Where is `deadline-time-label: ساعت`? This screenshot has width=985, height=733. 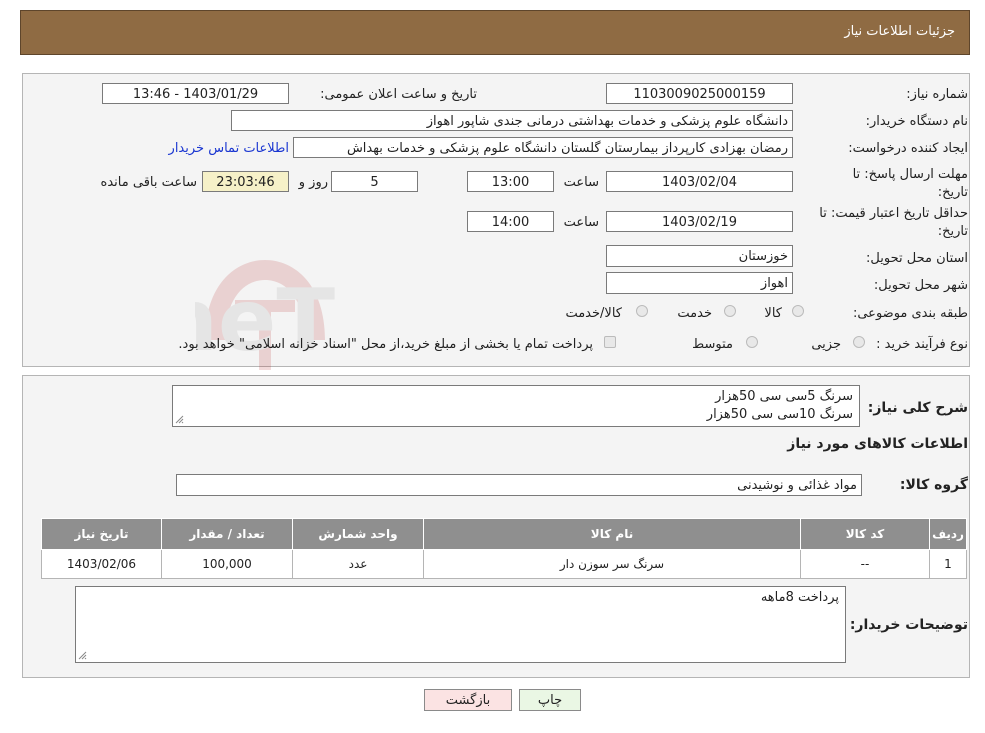 deadline-time-label: ساعت is located at coordinates (581, 182).